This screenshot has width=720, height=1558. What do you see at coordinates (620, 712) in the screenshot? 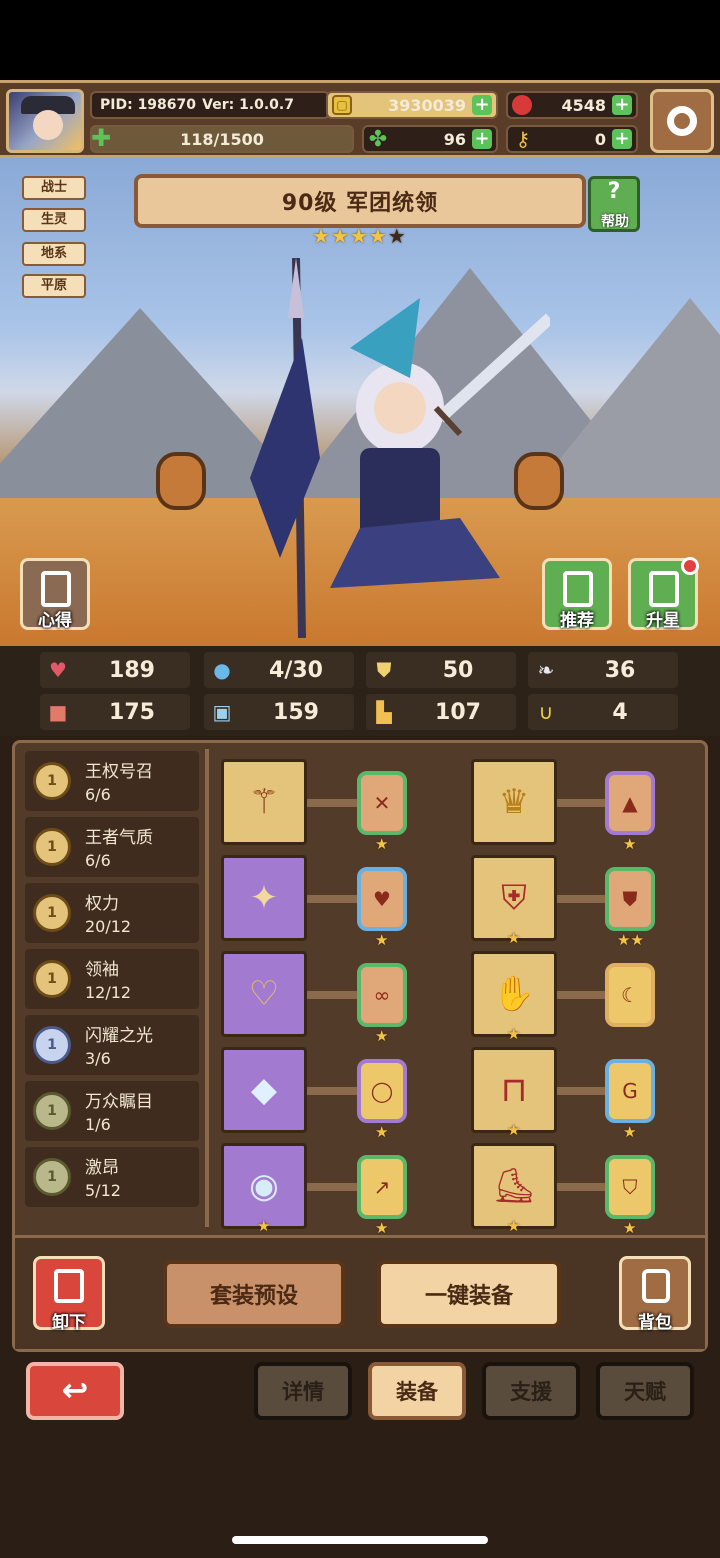
I see `stat-value: 4` at bounding box center [620, 712].